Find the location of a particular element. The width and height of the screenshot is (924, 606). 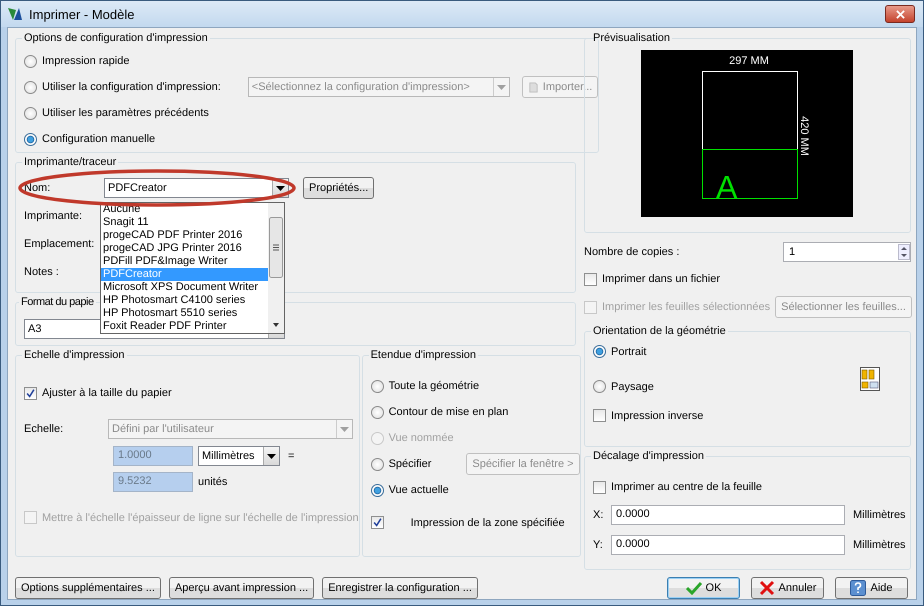

radio-label: Toute la géométrie is located at coordinates (434, 386).